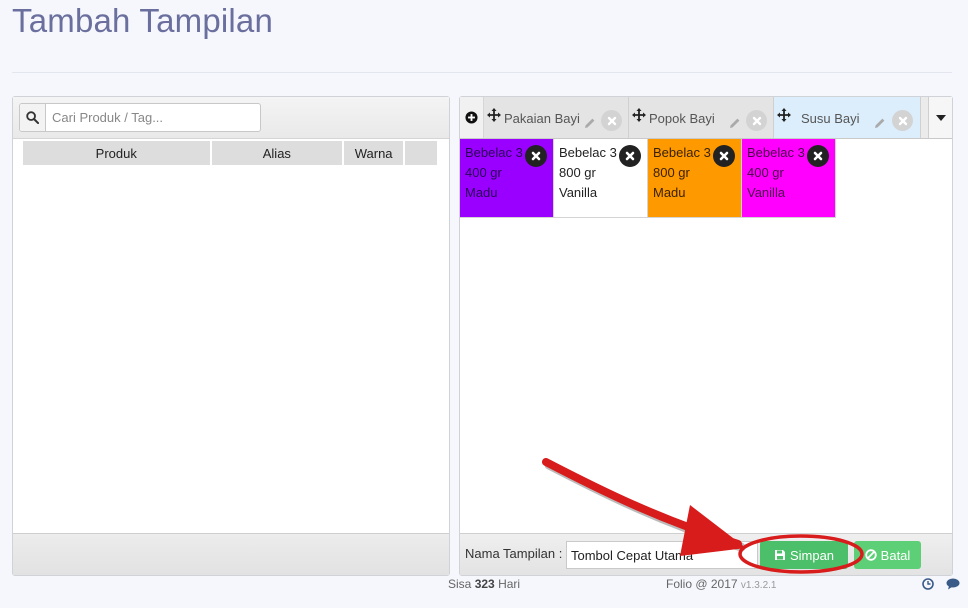 This screenshot has height=608, width=968. I want to click on sisa-days: 323, so click(484, 584).